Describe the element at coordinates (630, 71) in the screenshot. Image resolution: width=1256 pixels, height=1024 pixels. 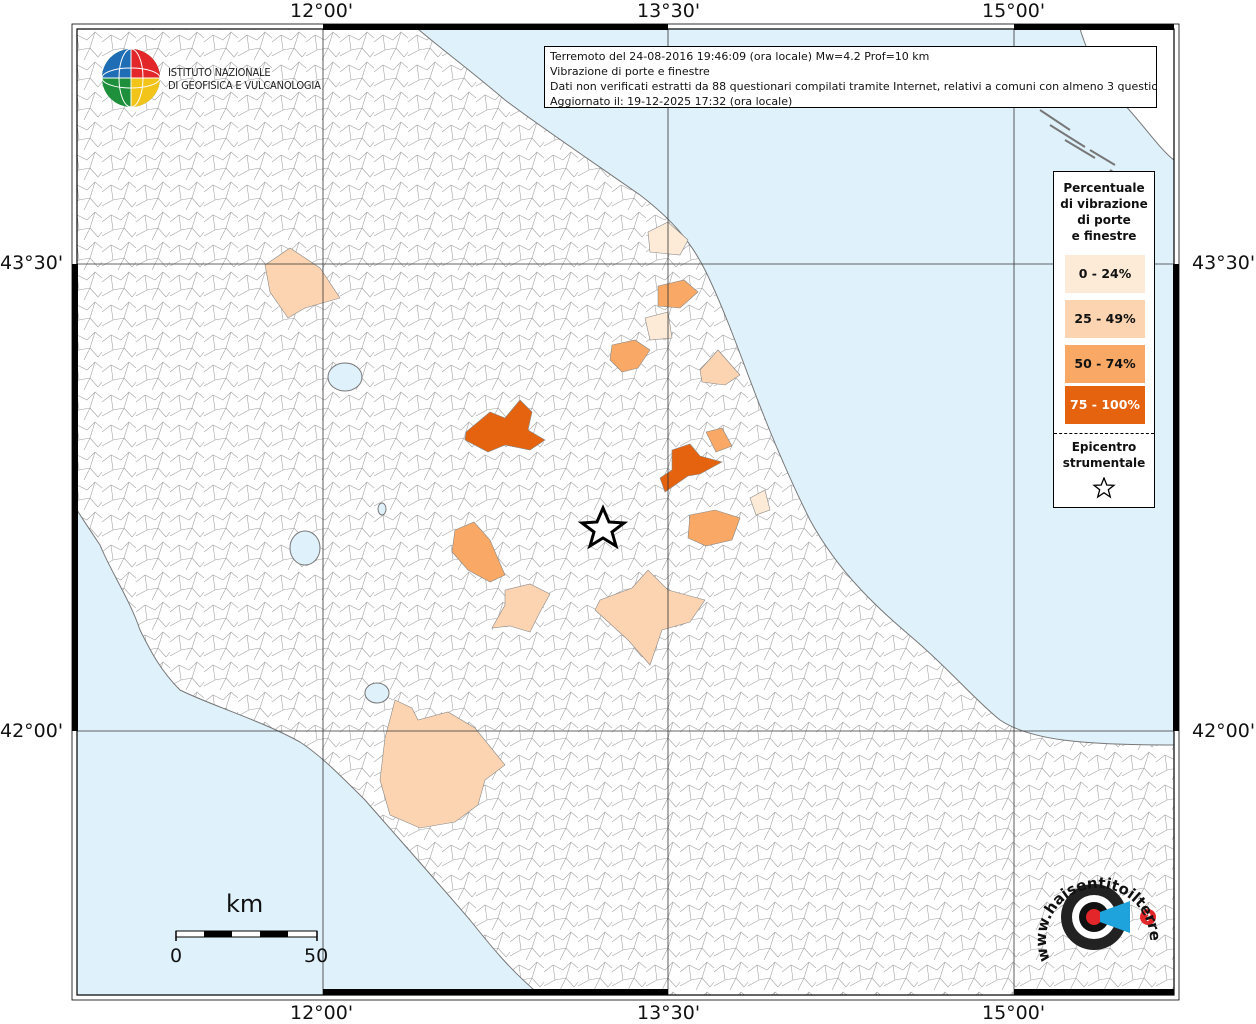
I see `info-line-variable: Vibrazione di porte e finestre` at that location.